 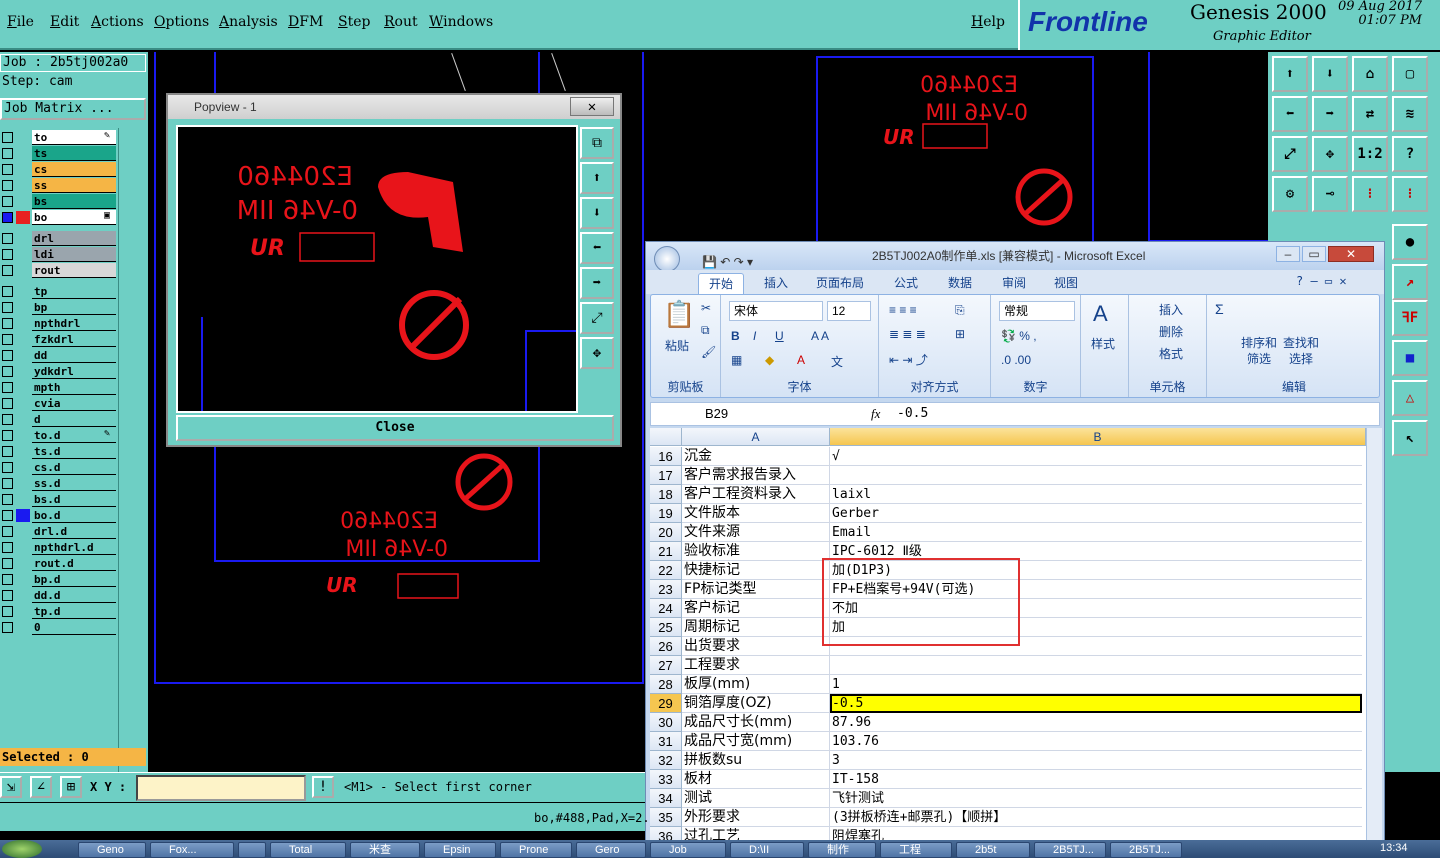 I want to click on cell-a: 工程要求, so click(x=756, y=665).